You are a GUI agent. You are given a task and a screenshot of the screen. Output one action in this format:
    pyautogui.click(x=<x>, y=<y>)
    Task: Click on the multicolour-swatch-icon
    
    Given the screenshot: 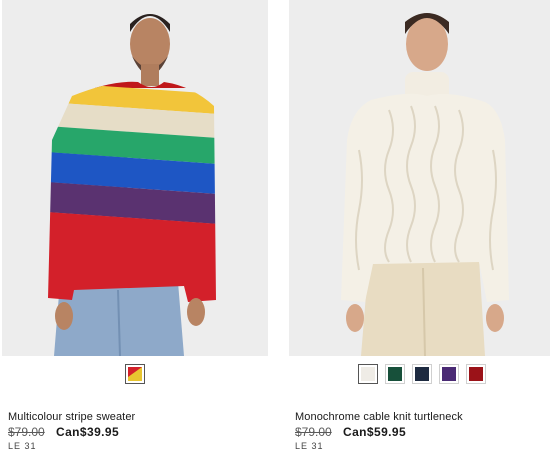 What is the action you would take?
    pyautogui.click(x=135, y=374)
    